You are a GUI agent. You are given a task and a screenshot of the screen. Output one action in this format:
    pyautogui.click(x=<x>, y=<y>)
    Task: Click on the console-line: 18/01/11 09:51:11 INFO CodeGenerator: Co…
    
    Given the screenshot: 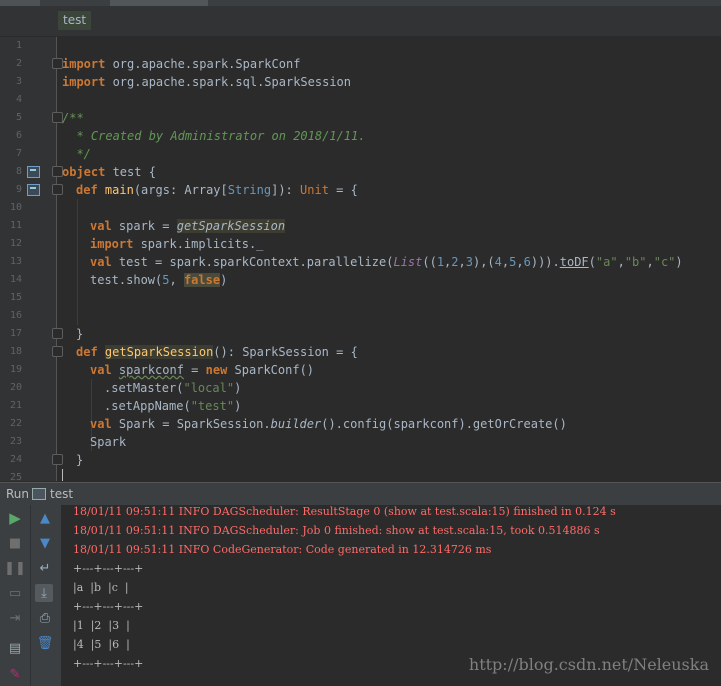 What is the action you would take?
    pyautogui.click(x=282, y=549)
    